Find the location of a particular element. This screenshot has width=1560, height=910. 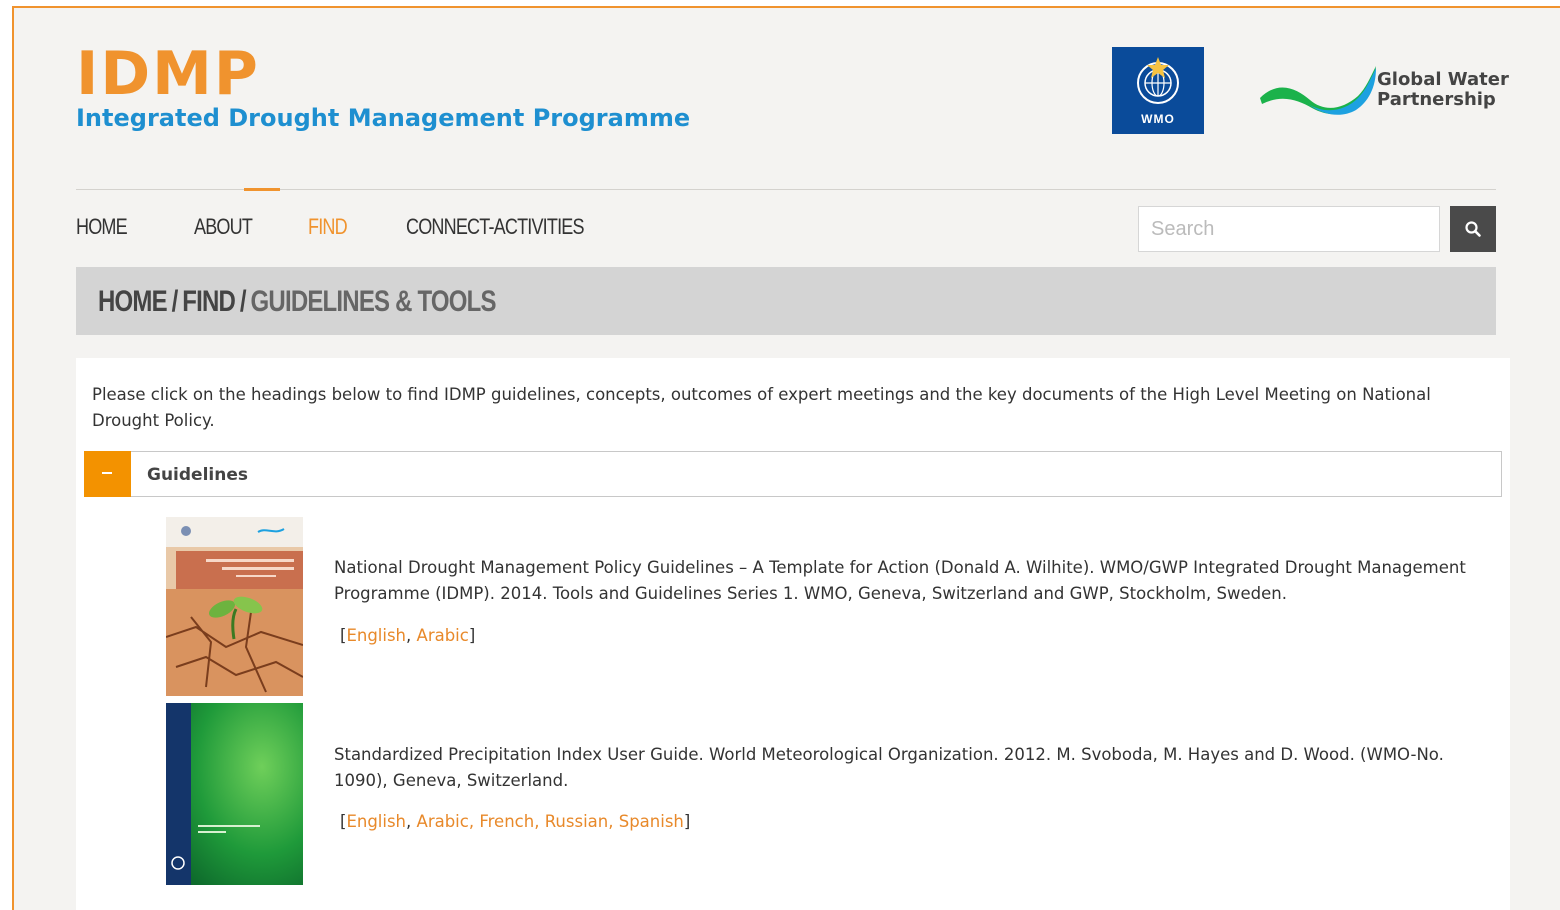

entry-language-links: [English, Arabic] is located at coordinates (408, 635).